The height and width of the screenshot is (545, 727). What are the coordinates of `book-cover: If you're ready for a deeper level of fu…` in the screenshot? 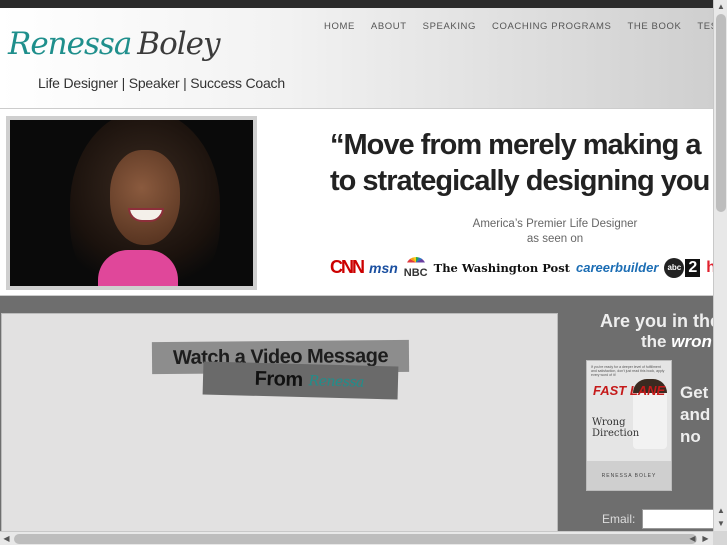 It's located at (629, 425).